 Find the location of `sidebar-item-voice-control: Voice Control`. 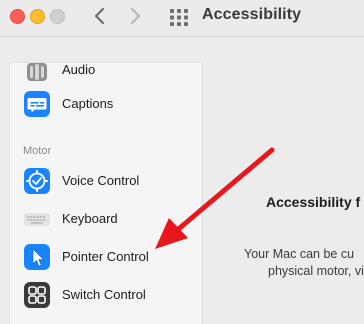

sidebar-item-voice-control: Voice Control is located at coordinates (106, 181).